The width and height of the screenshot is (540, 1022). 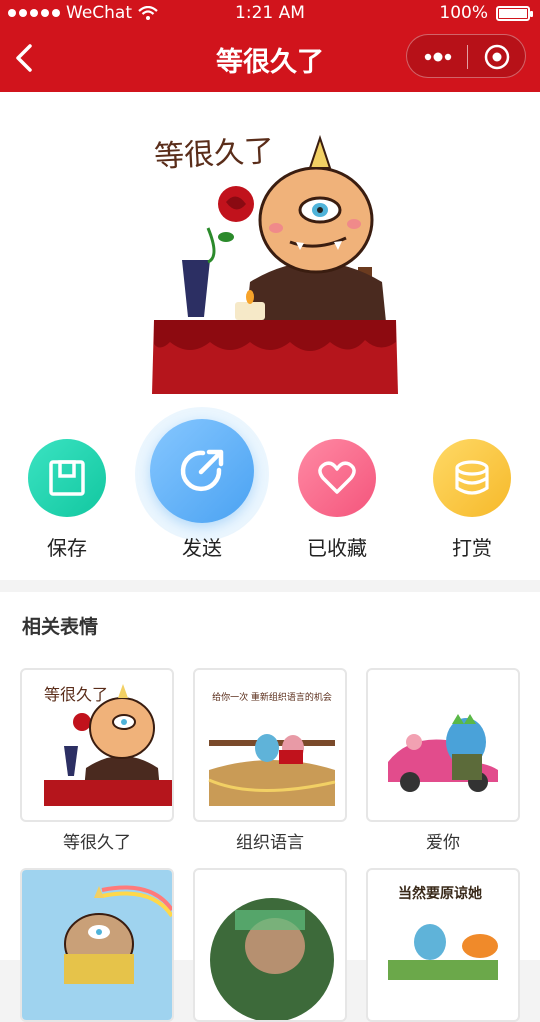 What do you see at coordinates (443, 843) in the screenshot?
I see `related-item-label: 爱你` at bounding box center [443, 843].